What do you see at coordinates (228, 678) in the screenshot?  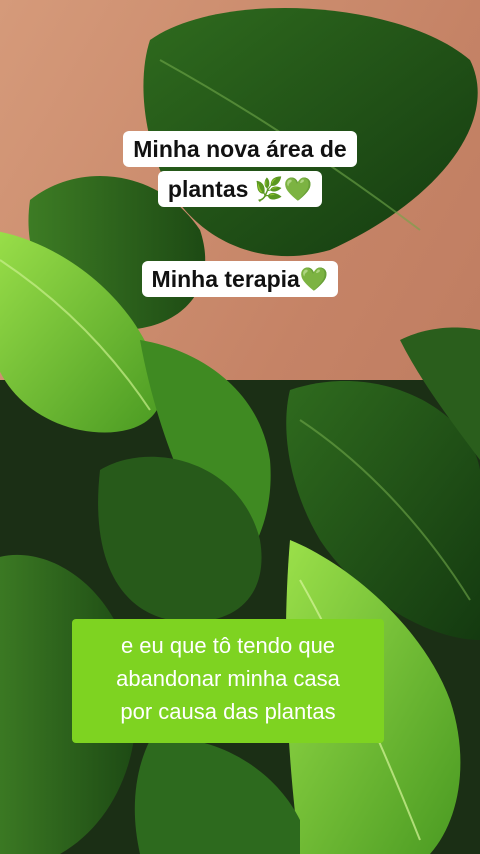 I see `caption-highlight-line2: abandonar minha casa` at bounding box center [228, 678].